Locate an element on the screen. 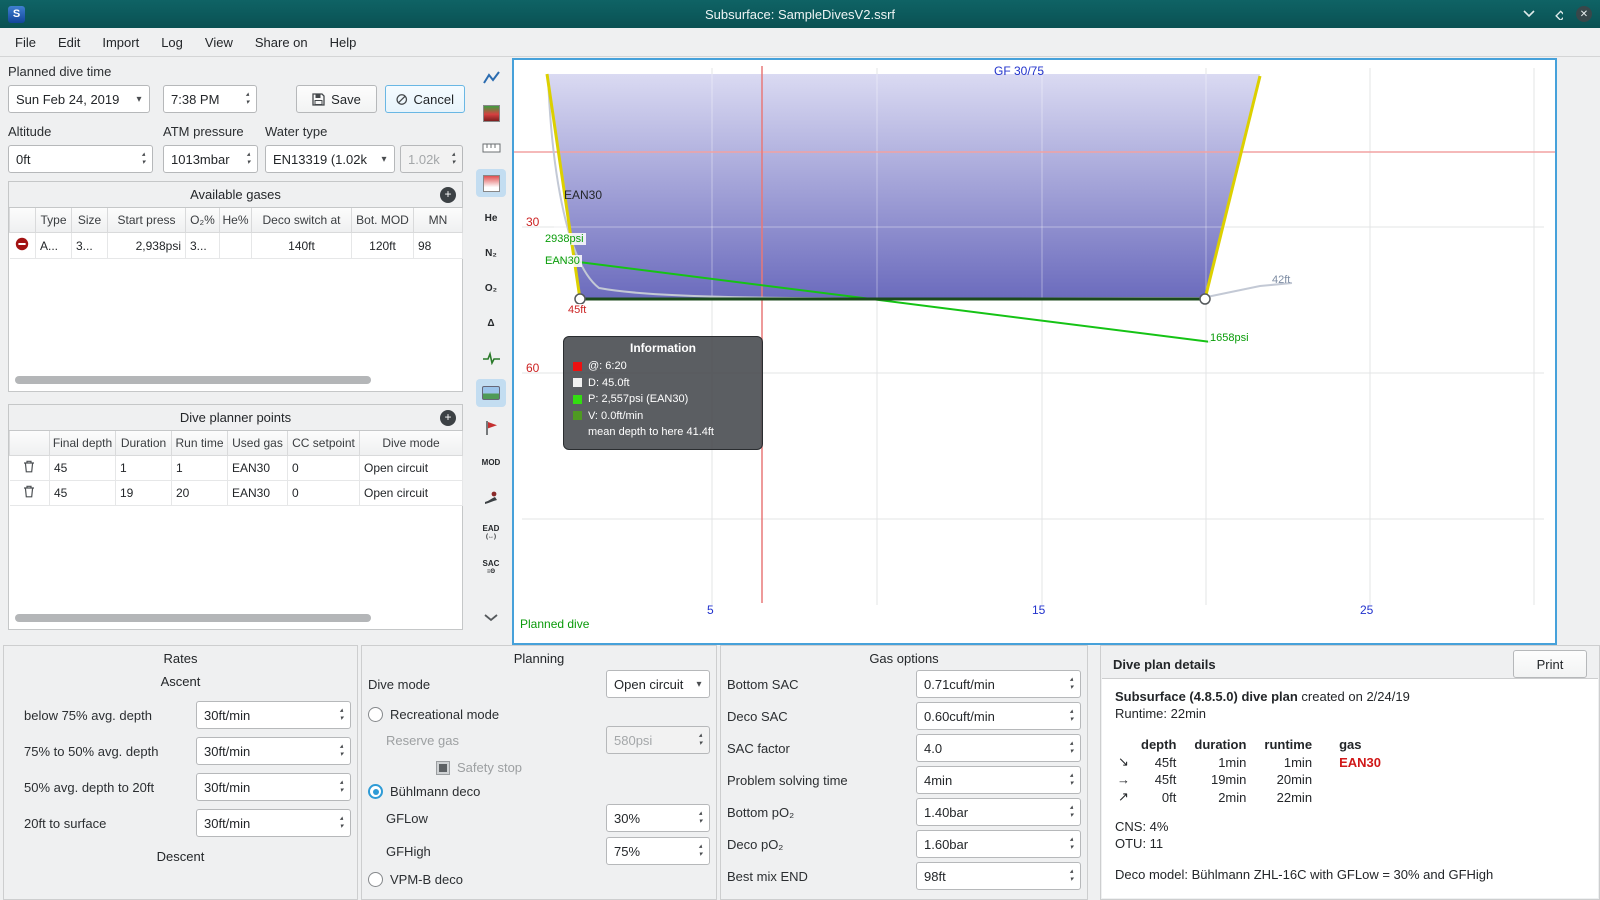  col-bot-mod: Bot. MOD is located at coordinates (382, 220).